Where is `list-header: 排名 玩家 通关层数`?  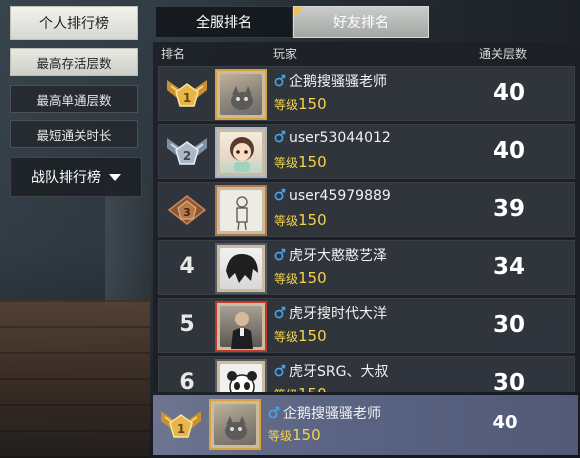
list-header: 排名 玩家 通关层数 is located at coordinates (366, 53).